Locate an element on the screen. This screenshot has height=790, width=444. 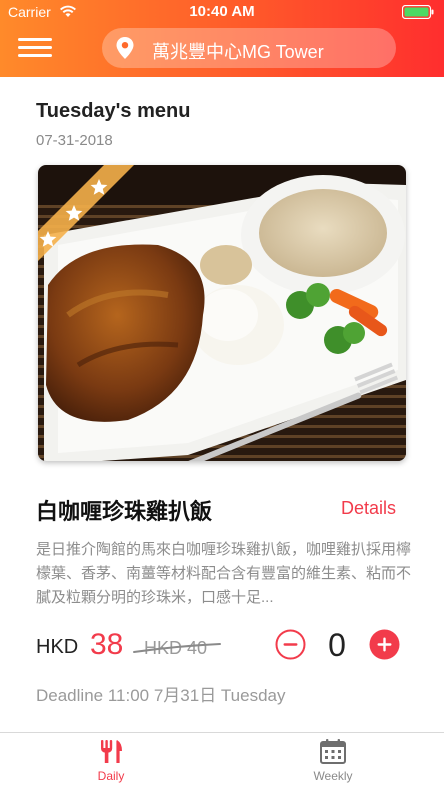
status-bar: Carrier 10:40 AM is located at coordinates (222, 12).